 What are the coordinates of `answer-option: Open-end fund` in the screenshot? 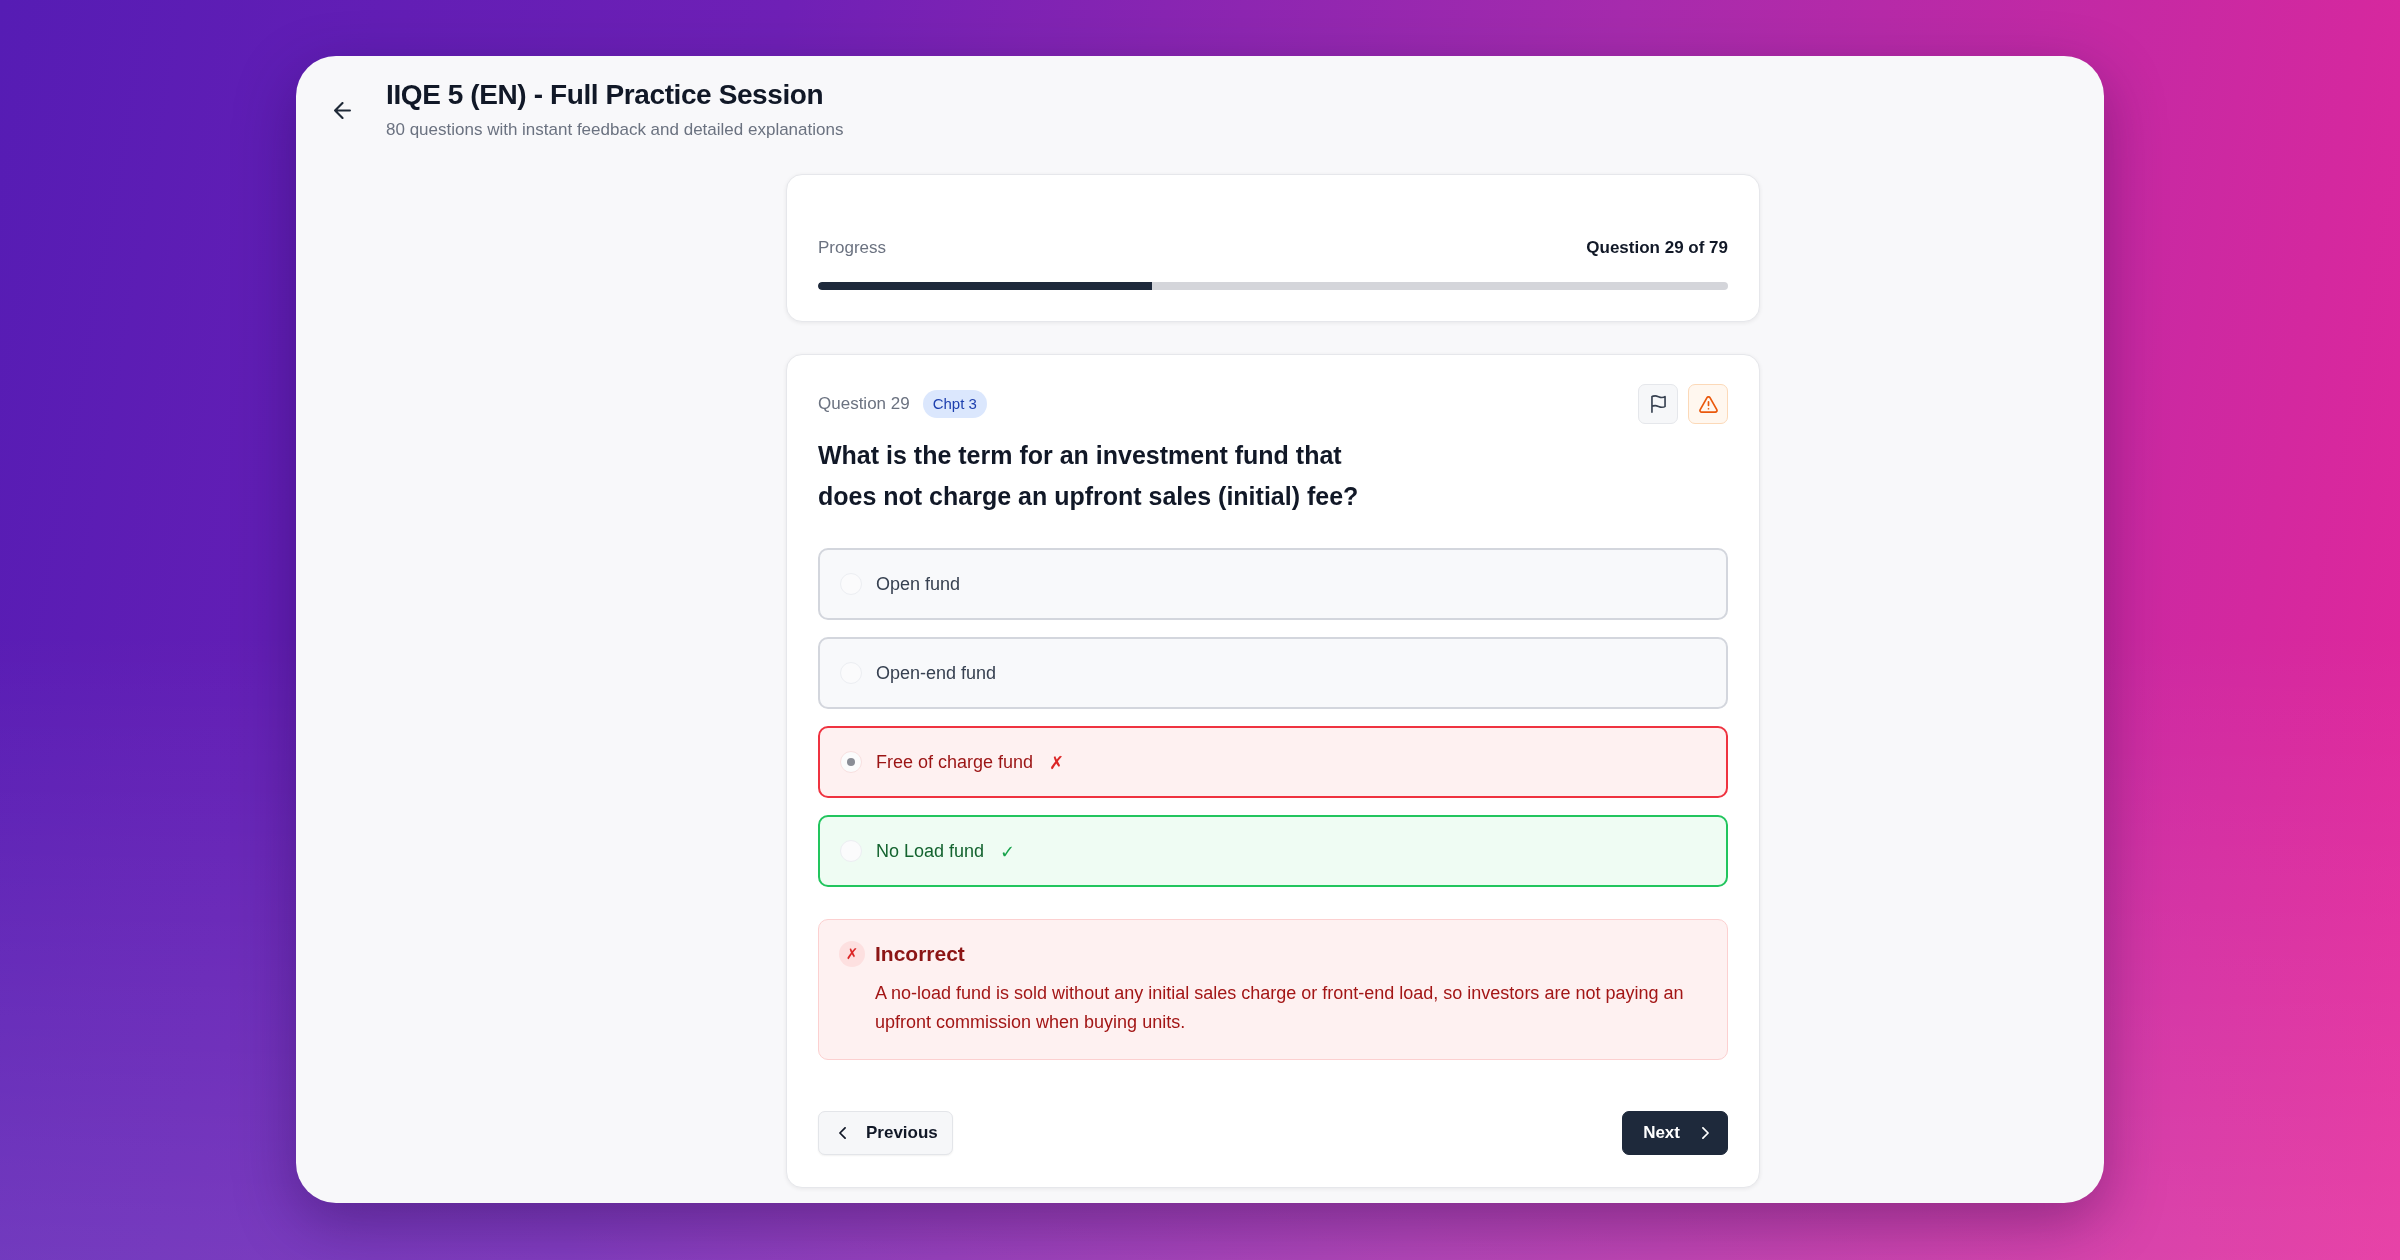 It's located at (1273, 673).